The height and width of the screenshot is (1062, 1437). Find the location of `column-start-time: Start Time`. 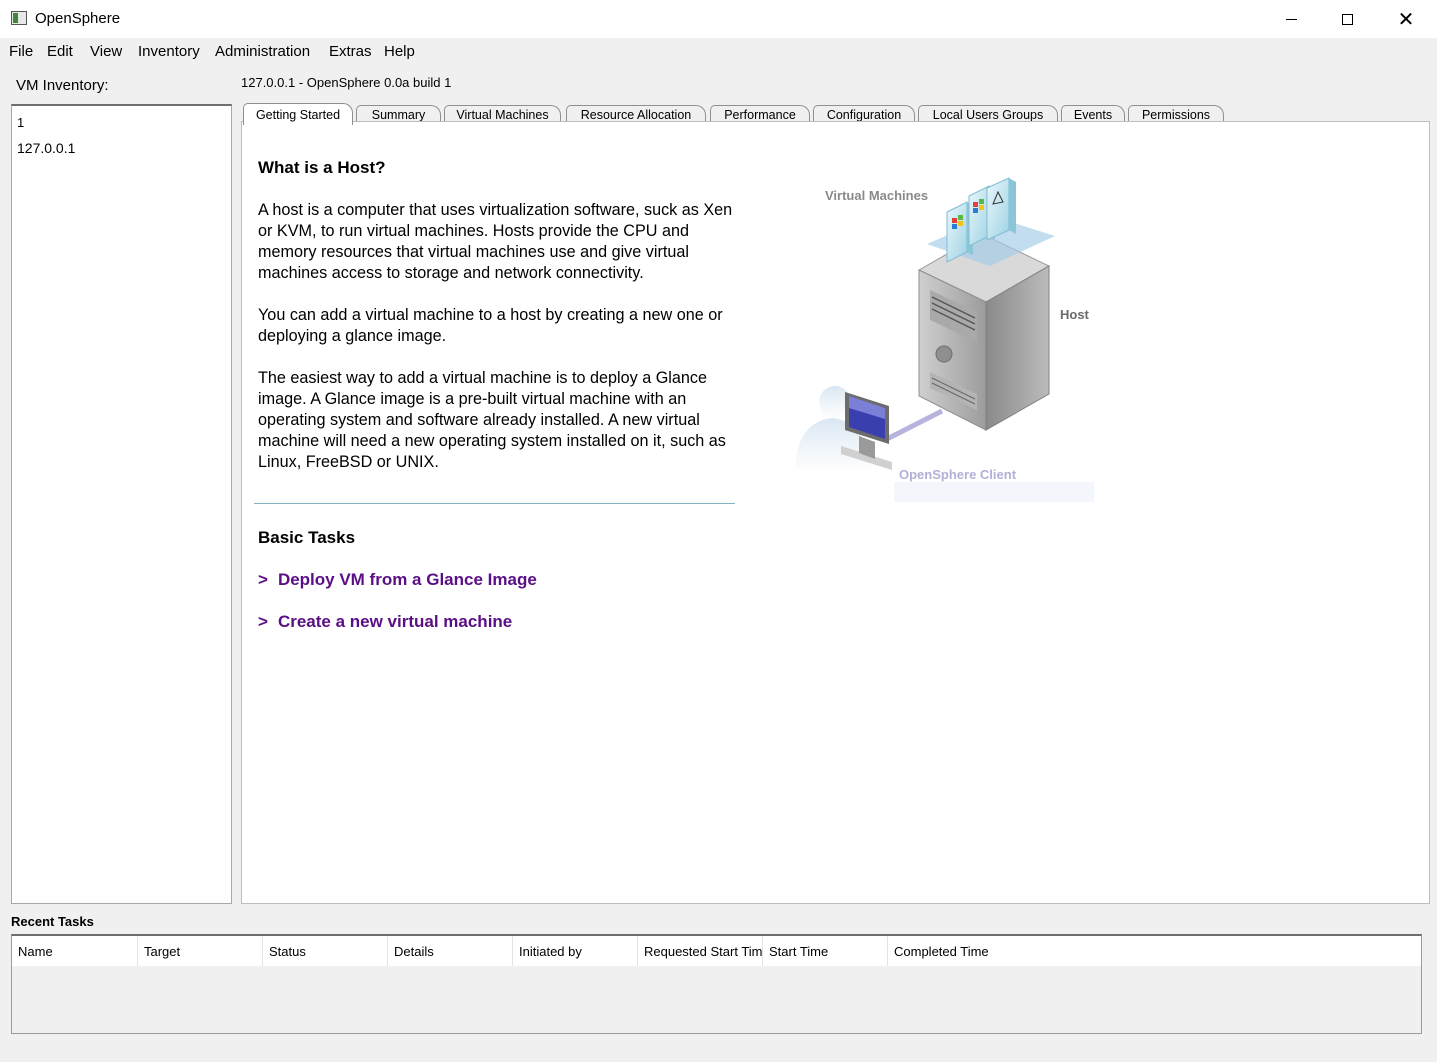

column-start-time: Start Time is located at coordinates (825, 951).